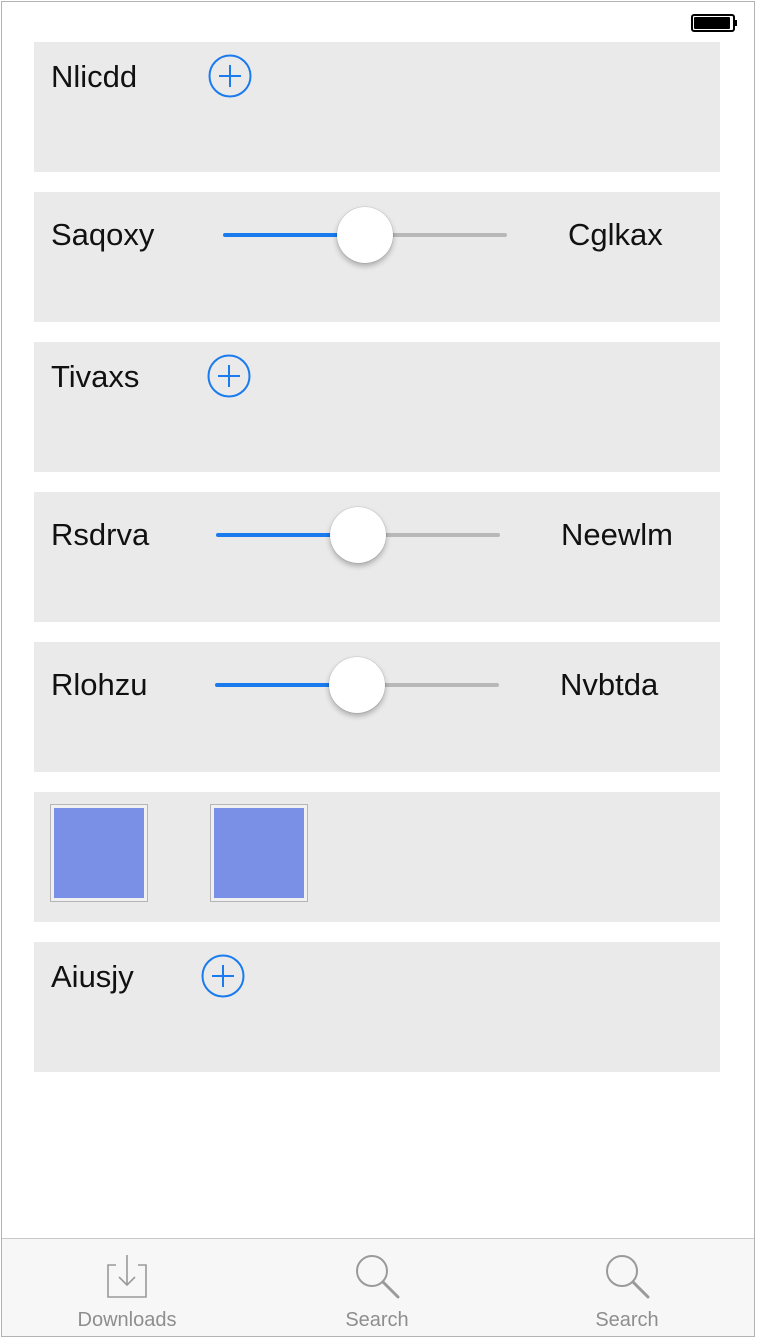  Describe the element at coordinates (377, 407) in the screenshot. I see `row-card: Tivaxs` at that location.